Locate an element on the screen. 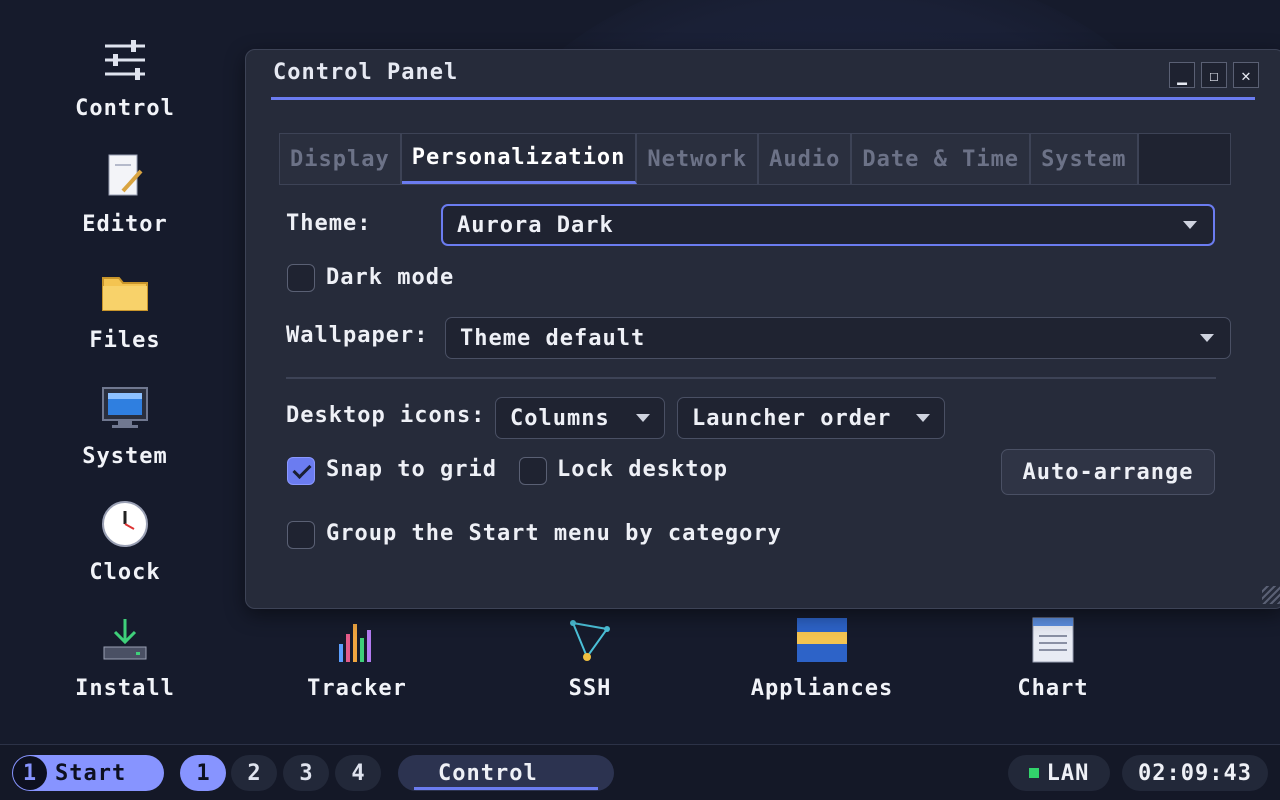  start-number-badge: 1 is located at coordinates (30, 773).